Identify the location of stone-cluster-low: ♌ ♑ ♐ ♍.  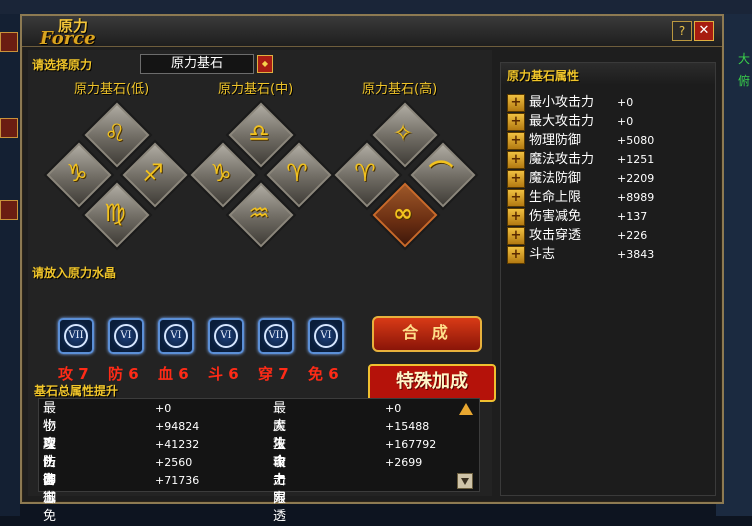
(117, 175).